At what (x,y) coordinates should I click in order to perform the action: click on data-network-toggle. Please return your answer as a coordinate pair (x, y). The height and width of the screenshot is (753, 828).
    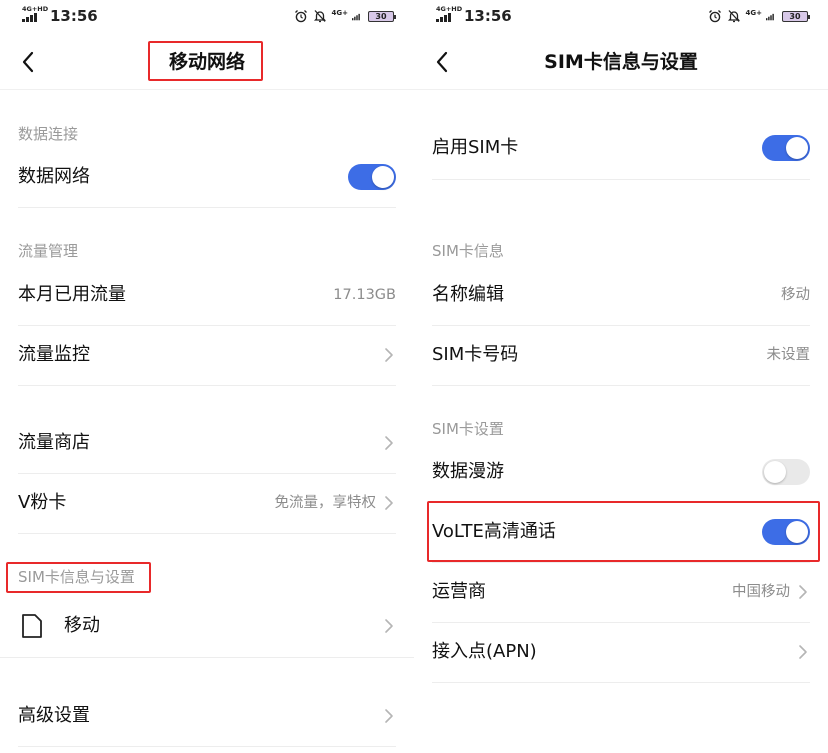
    Looking at the image, I should click on (372, 177).